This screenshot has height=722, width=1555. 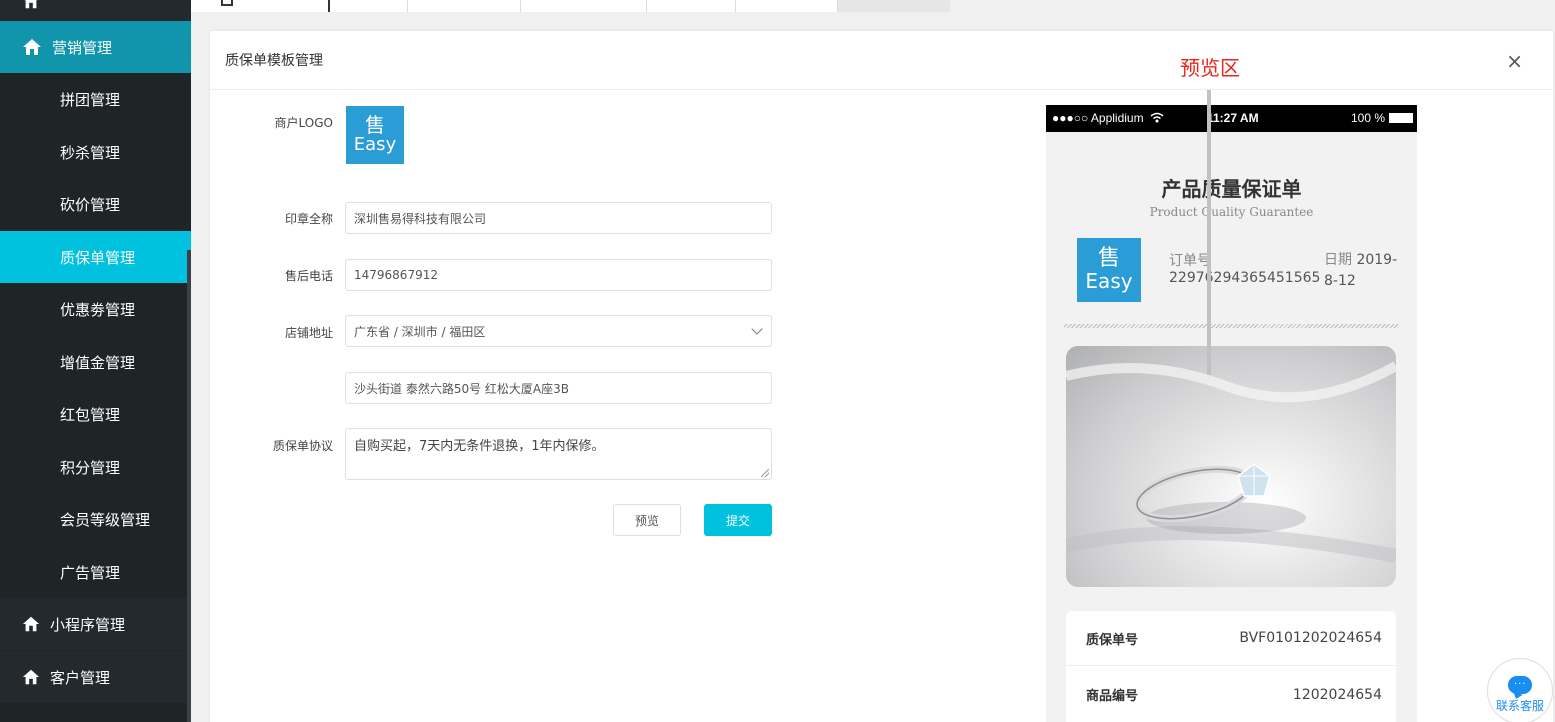 I want to click on sidebar-item-label: 优惠劵管理, so click(x=98, y=309).